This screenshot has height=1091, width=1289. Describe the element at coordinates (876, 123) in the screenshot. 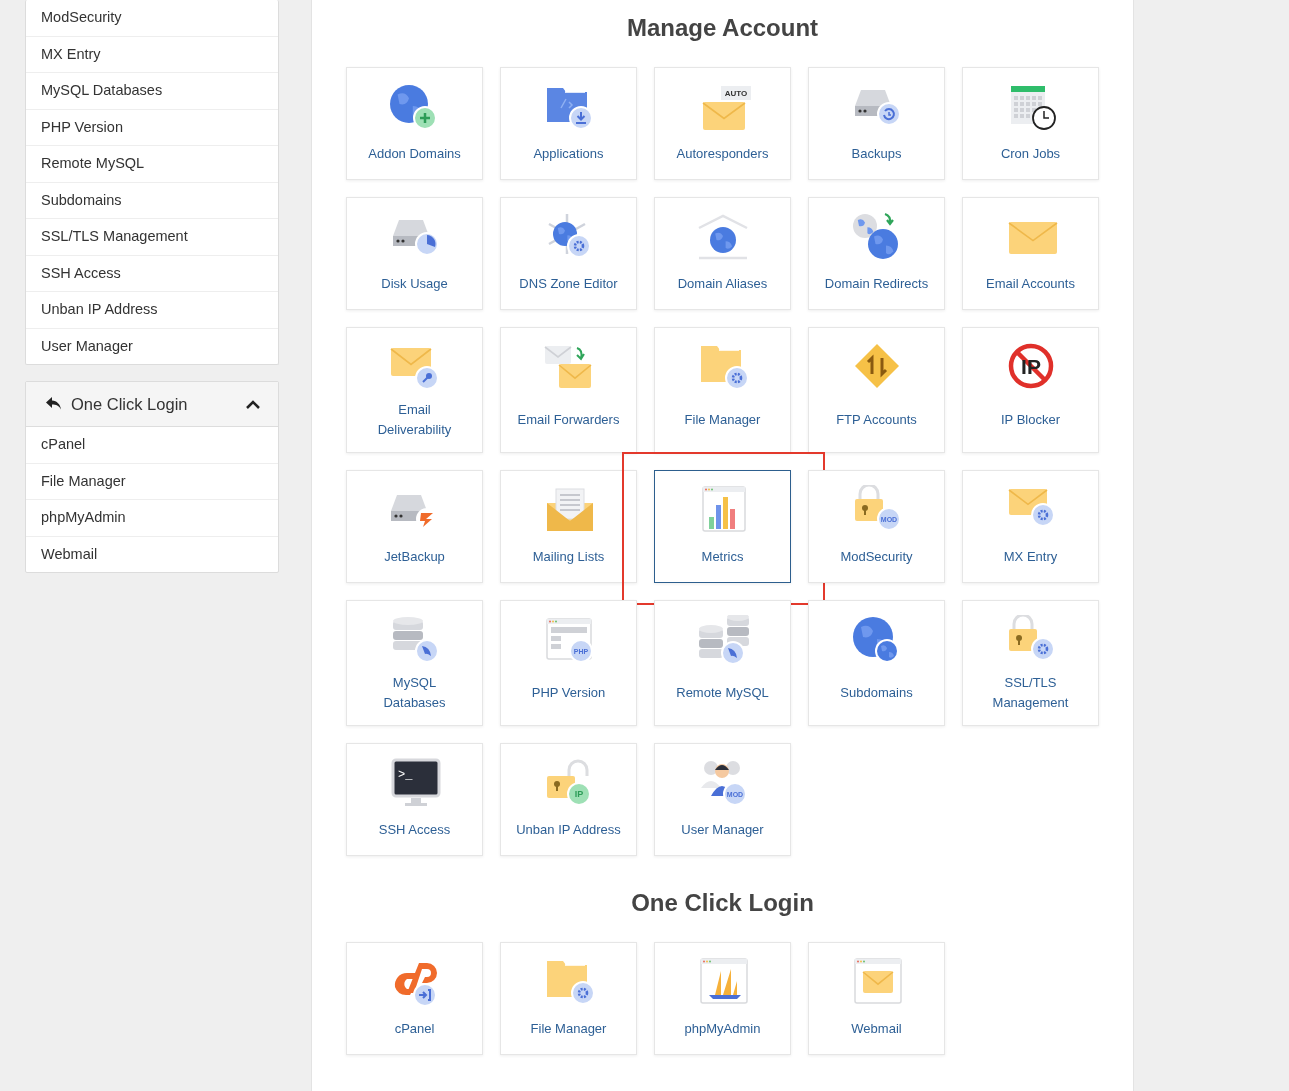

I see `app-tile: Backups` at that location.